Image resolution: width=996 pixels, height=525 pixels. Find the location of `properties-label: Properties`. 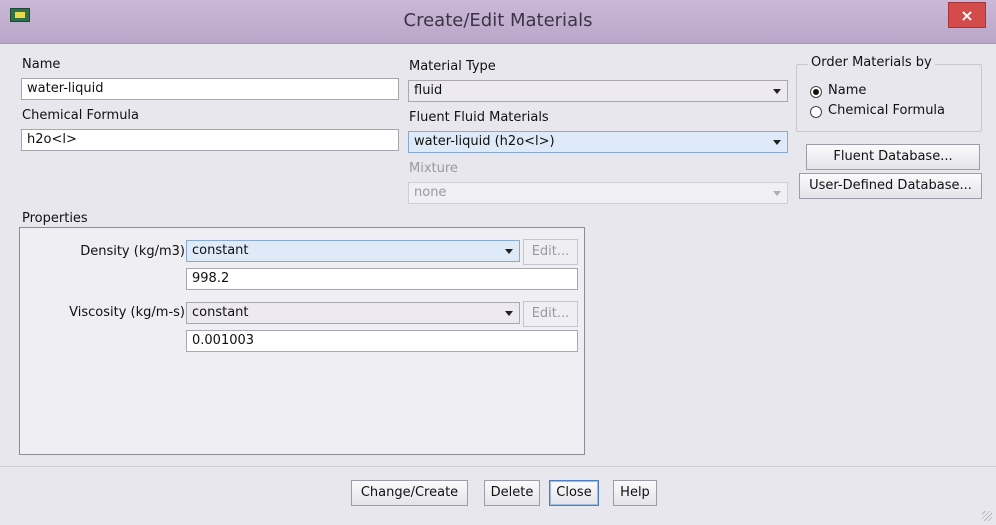

properties-label: Properties is located at coordinates (55, 218).